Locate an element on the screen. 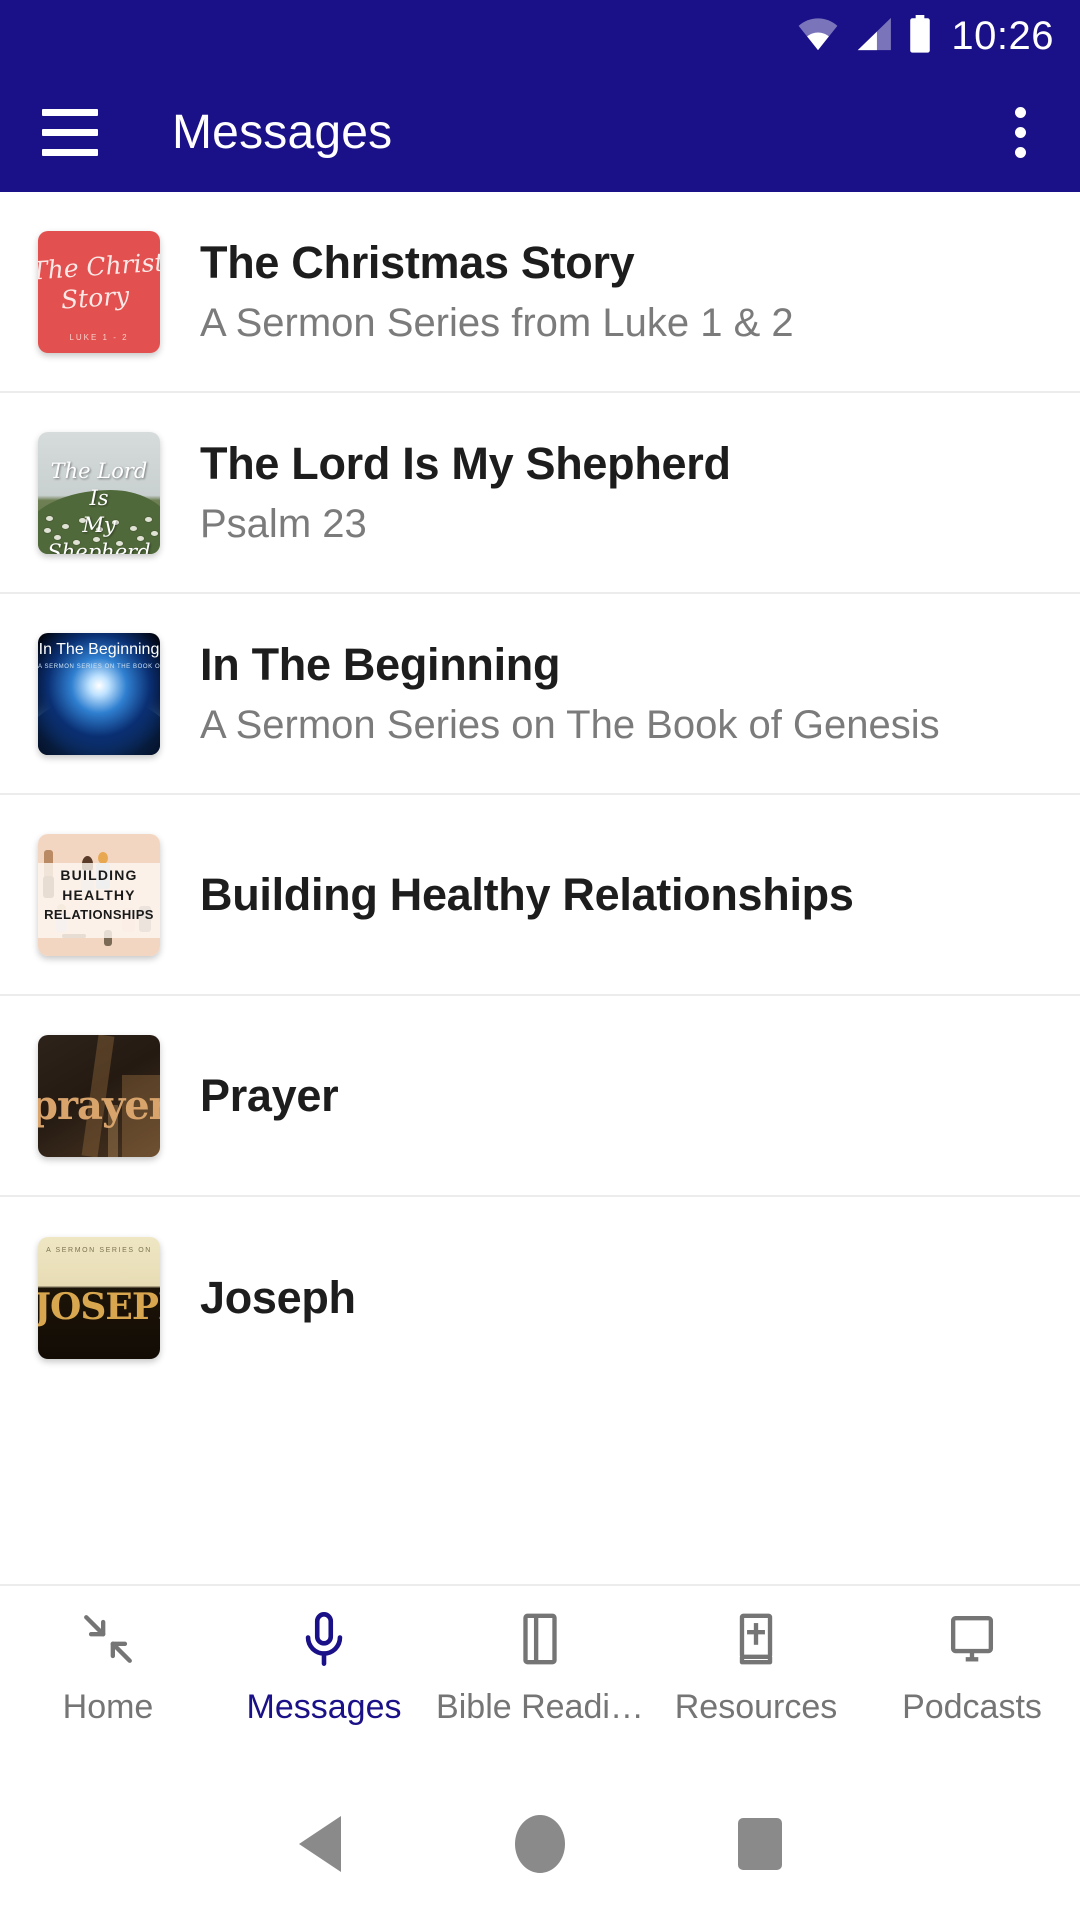 This screenshot has height=1920, width=1080. series-title: In The Beginning is located at coordinates (380, 664).